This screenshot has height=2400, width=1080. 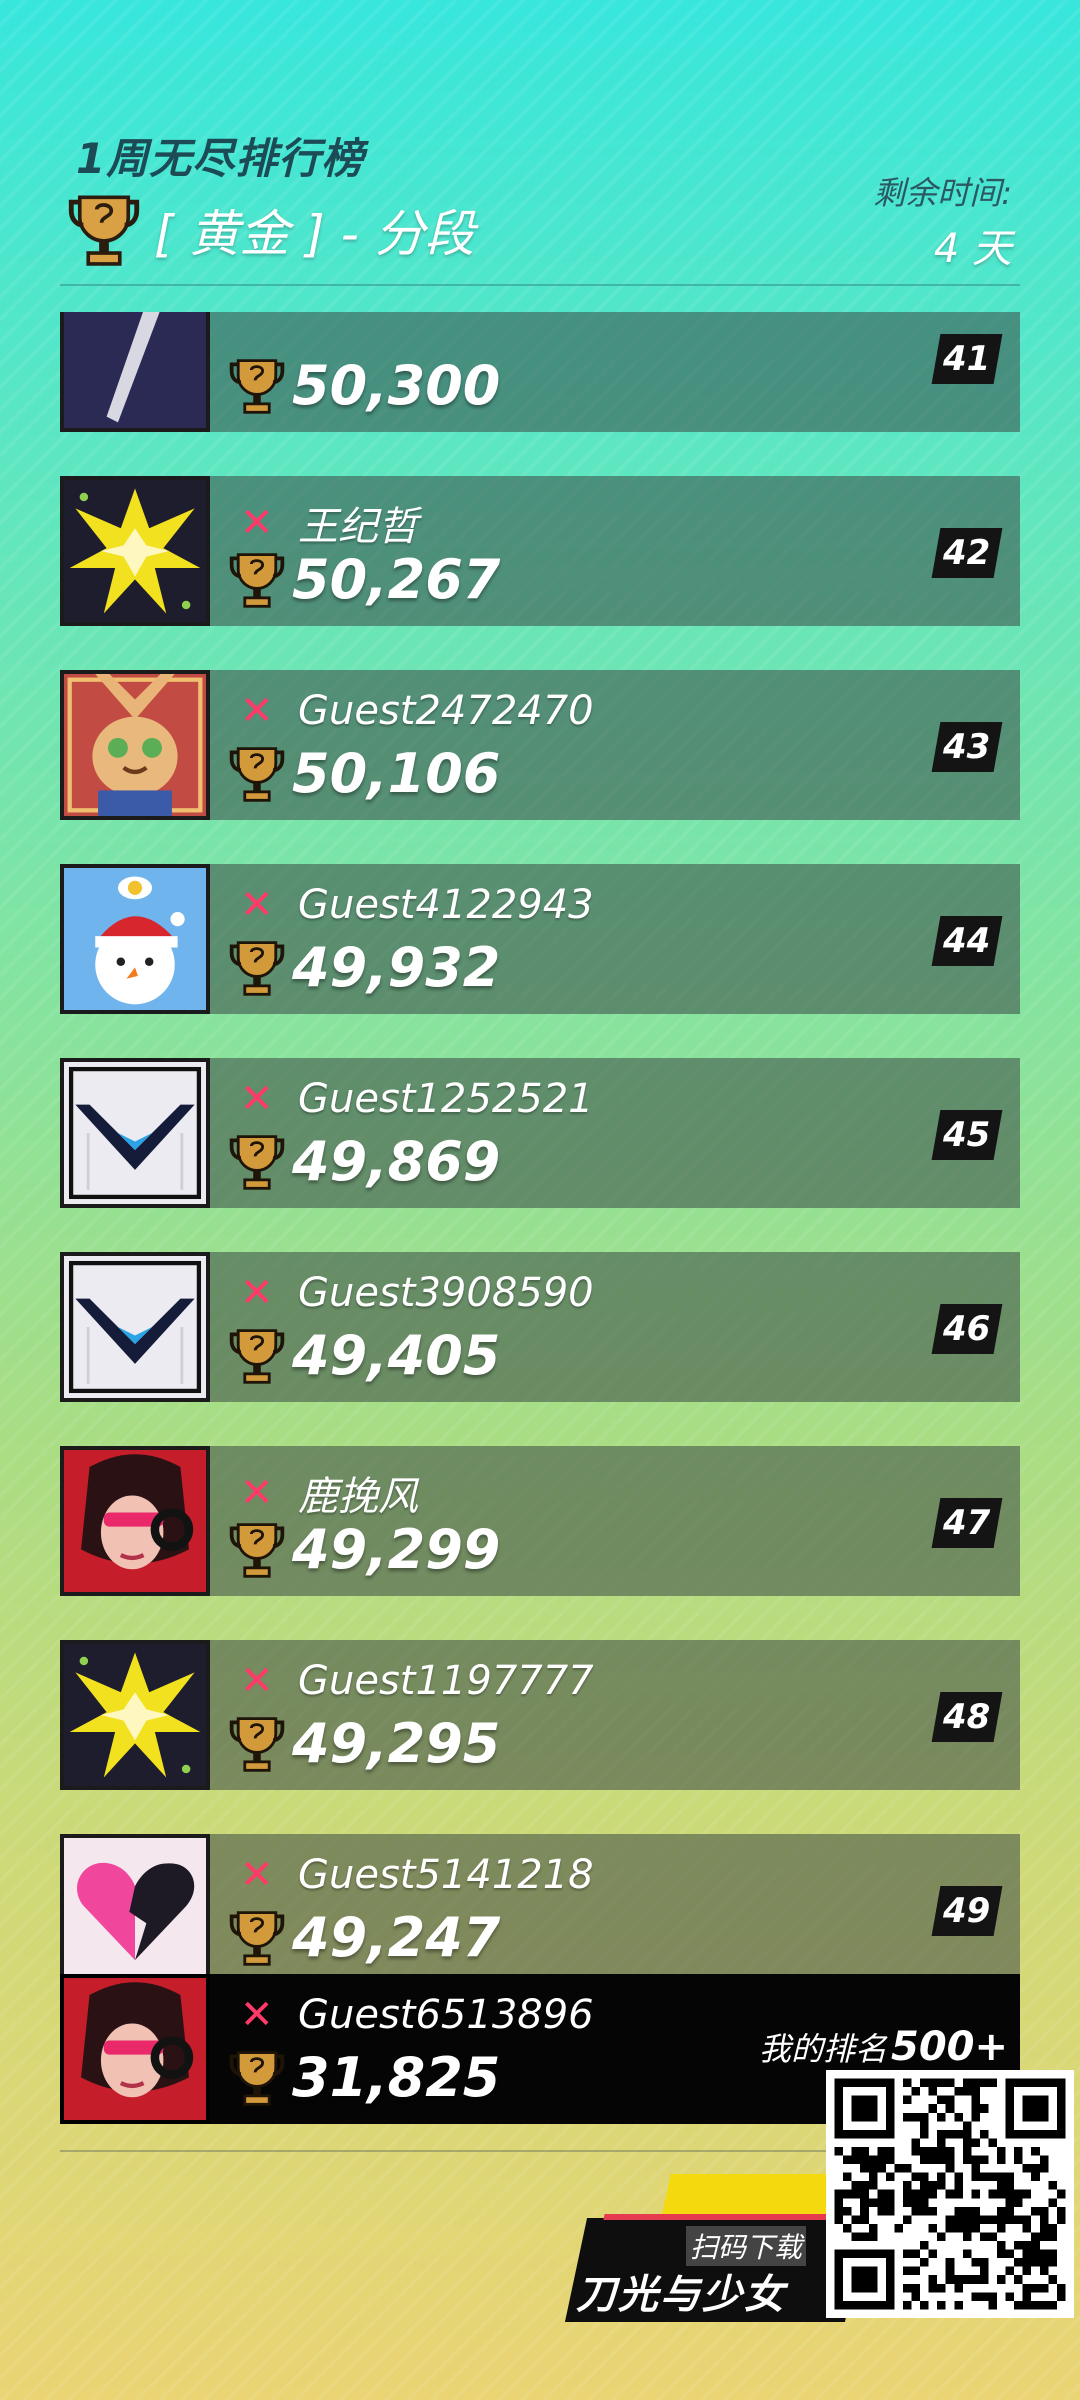 I want to click on rank-number: 41, so click(x=967, y=359).